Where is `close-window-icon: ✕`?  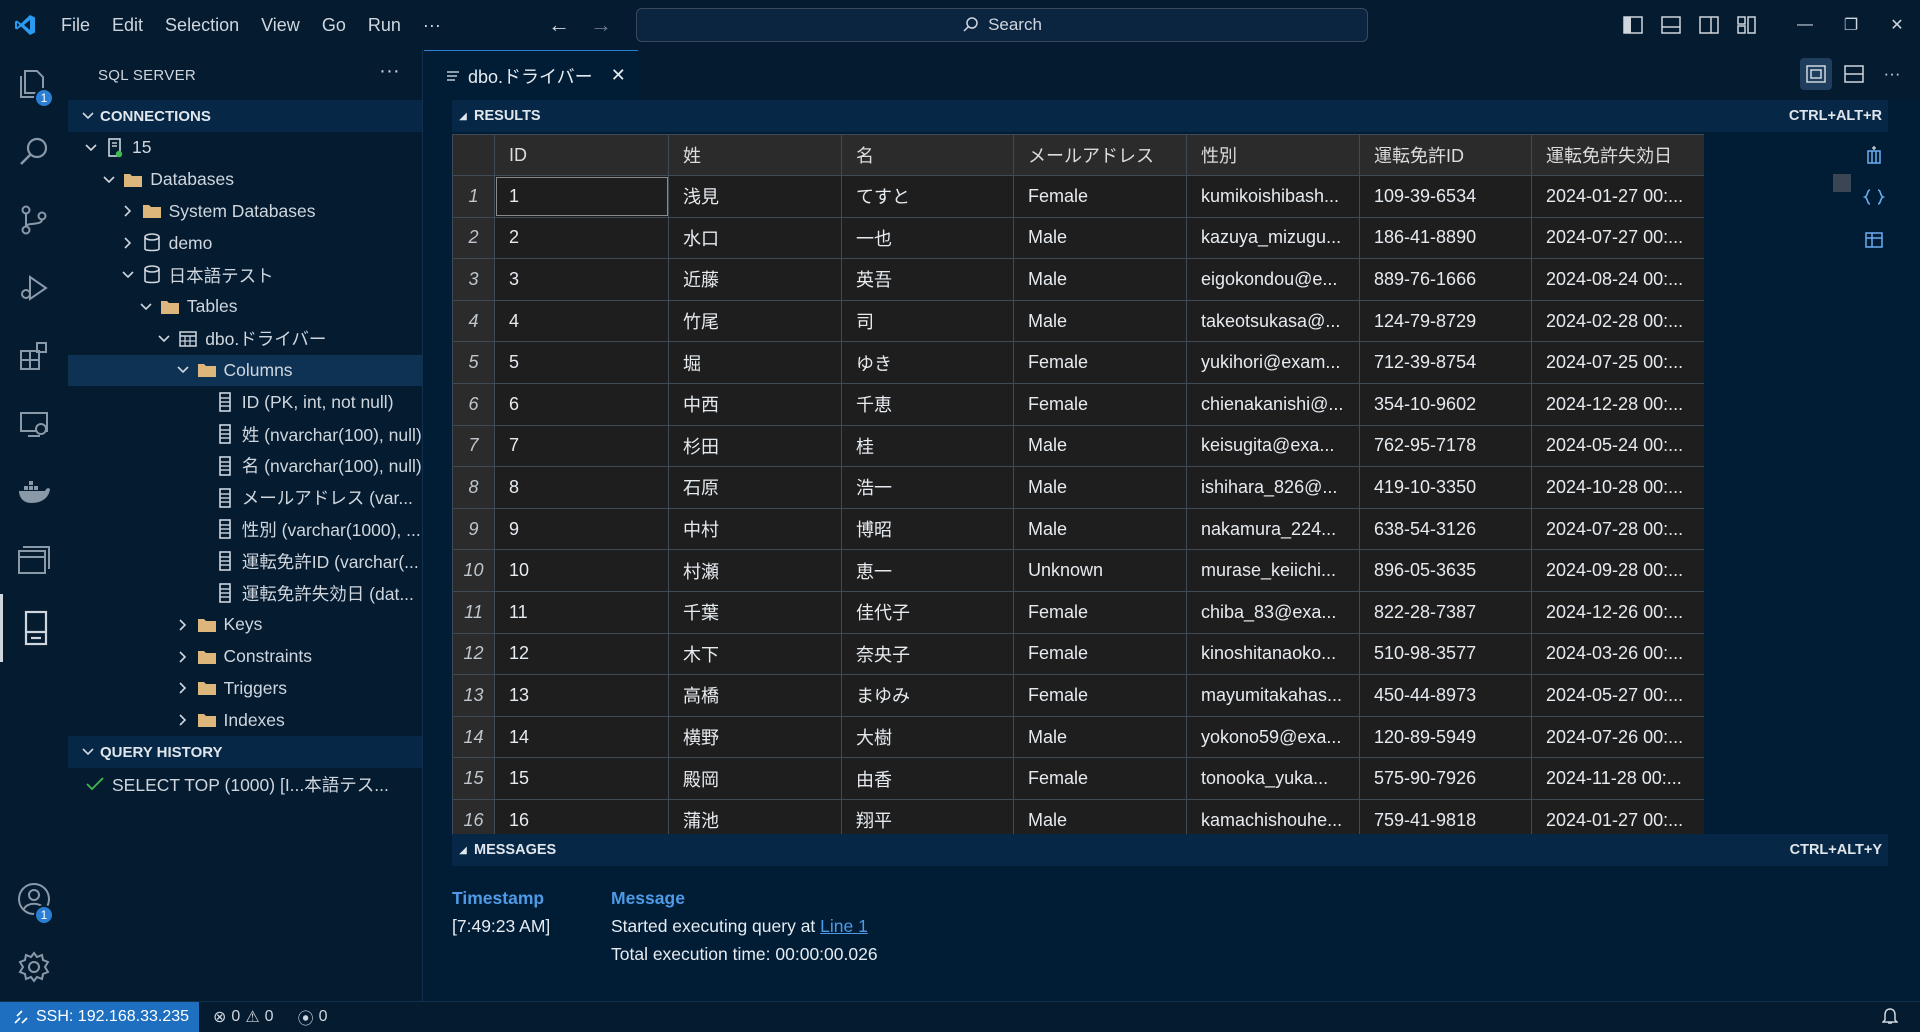
close-window-icon: ✕ is located at coordinates (1897, 25).